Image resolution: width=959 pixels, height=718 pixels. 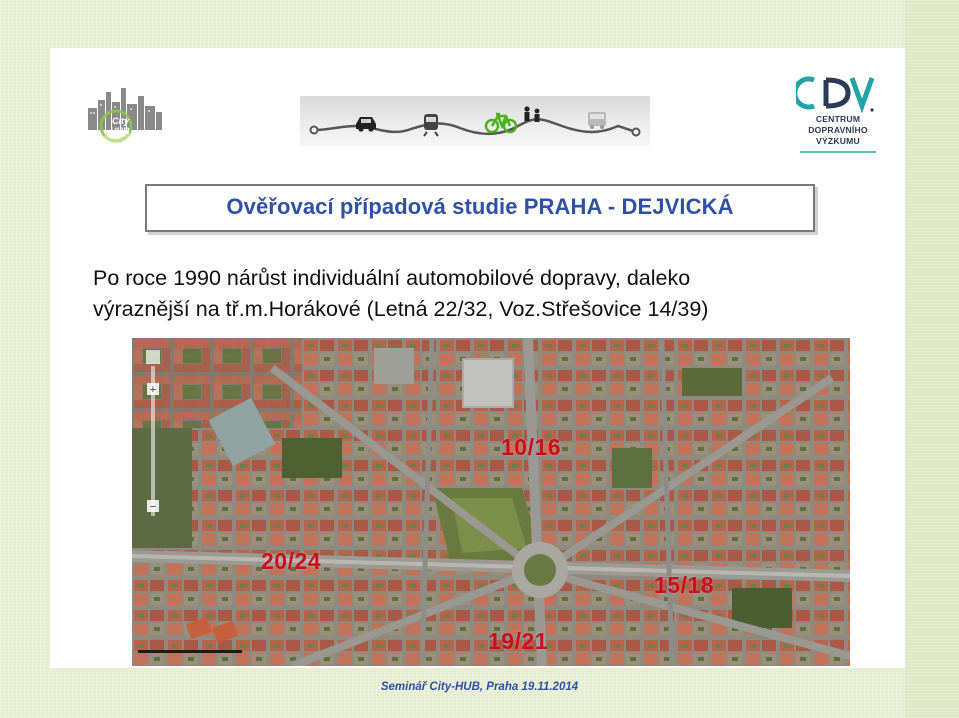 What do you see at coordinates (636, 132) in the screenshot?
I see `route-end-icon` at bounding box center [636, 132].